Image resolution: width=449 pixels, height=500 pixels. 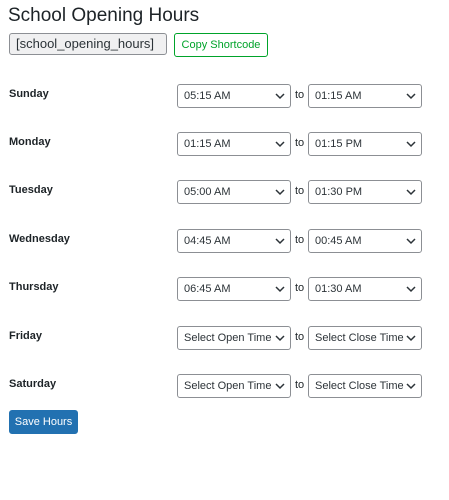 I want to click on day-label: Monday, so click(x=30, y=142).